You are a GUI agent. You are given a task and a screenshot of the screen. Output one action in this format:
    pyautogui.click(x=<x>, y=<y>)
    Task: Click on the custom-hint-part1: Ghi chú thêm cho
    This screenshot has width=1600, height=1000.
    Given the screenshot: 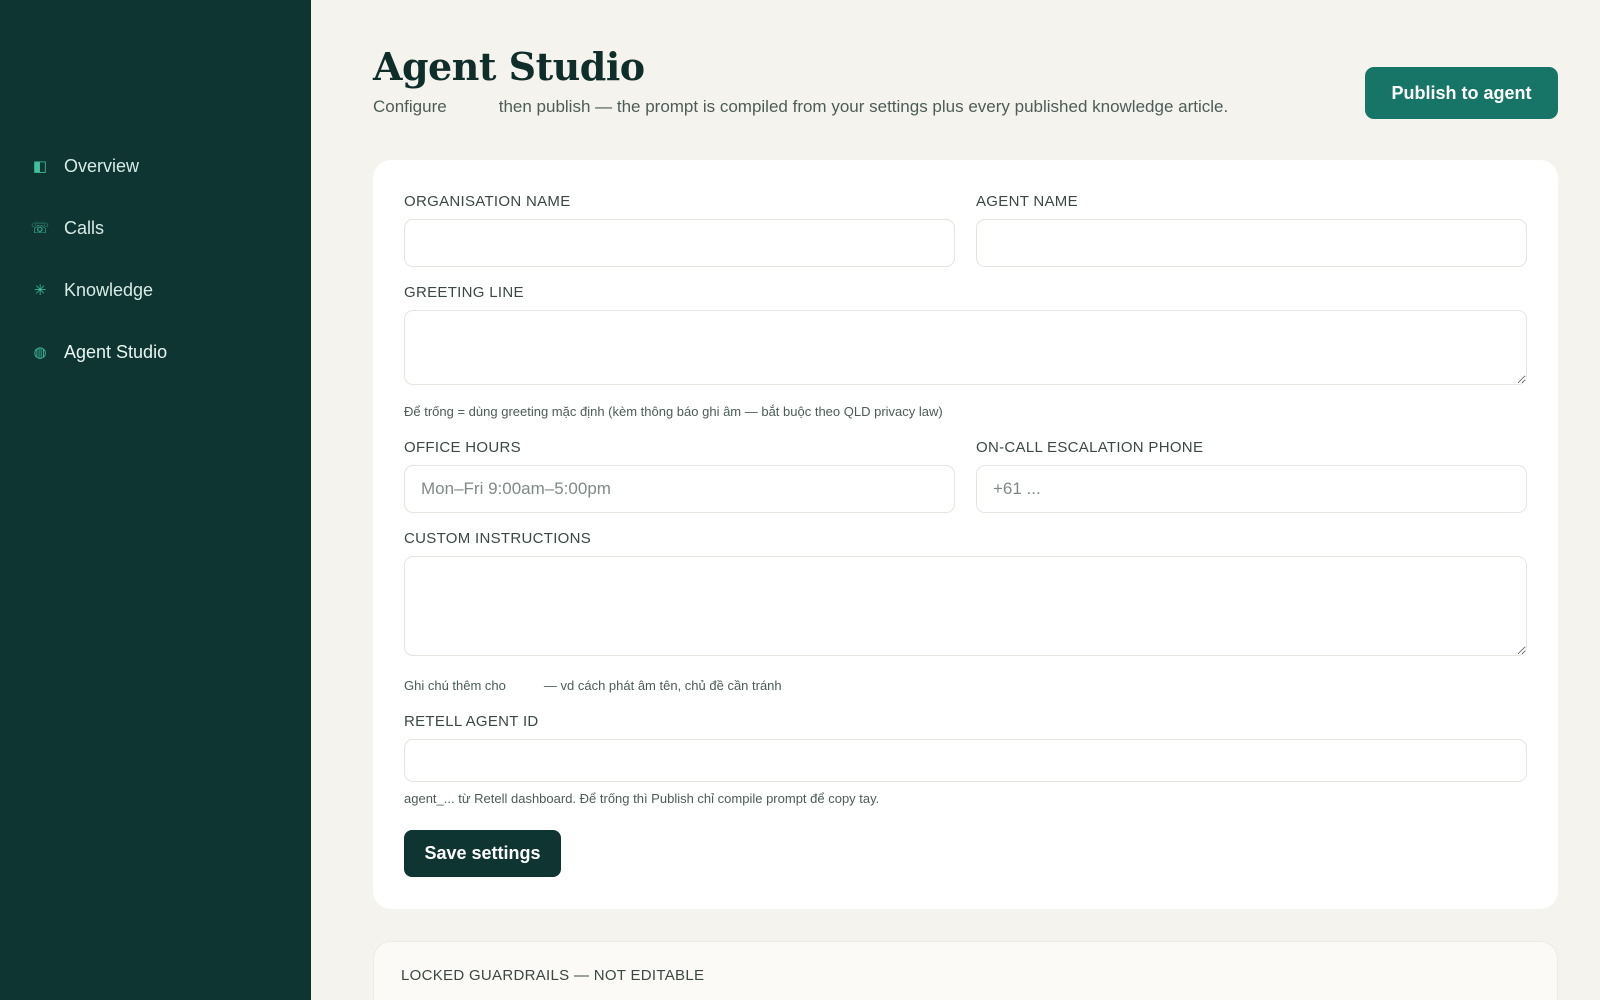 What is the action you would take?
    pyautogui.click(x=455, y=685)
    